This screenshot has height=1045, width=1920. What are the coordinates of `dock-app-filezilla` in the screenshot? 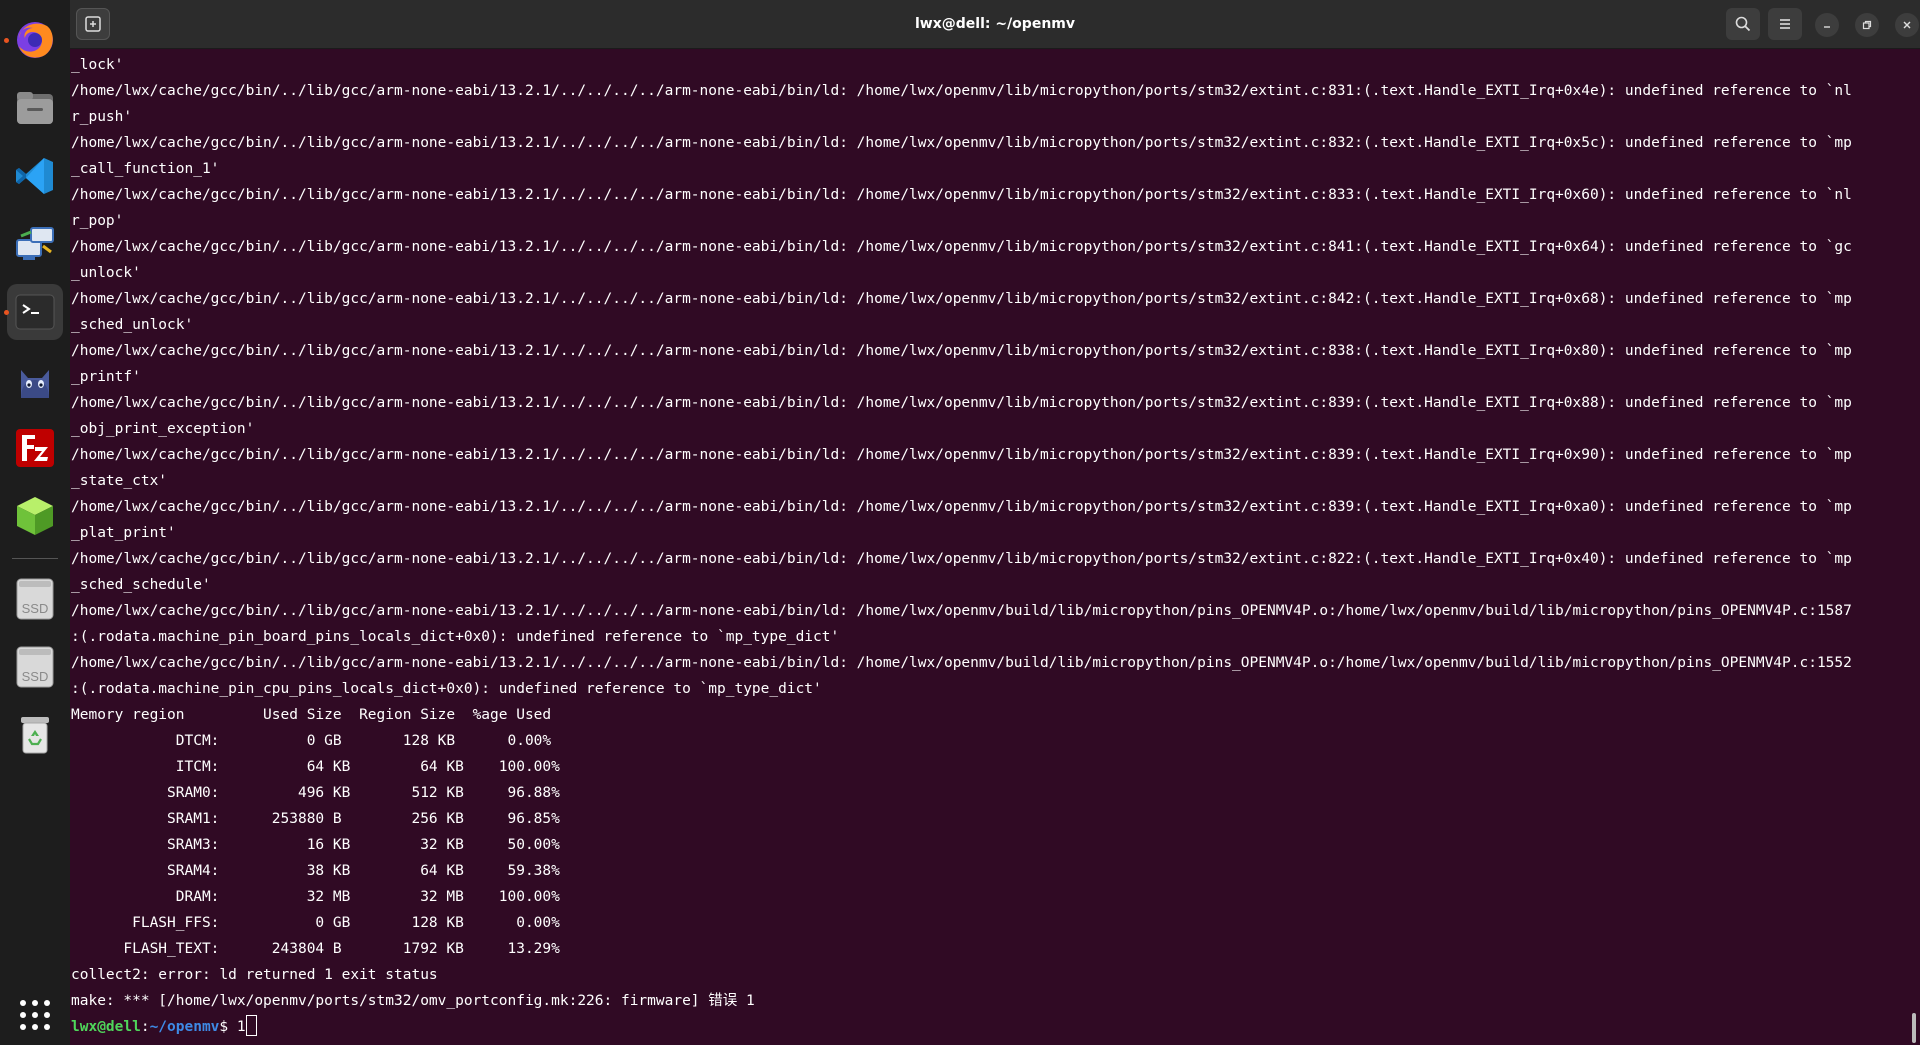 It's located at (35, 448).